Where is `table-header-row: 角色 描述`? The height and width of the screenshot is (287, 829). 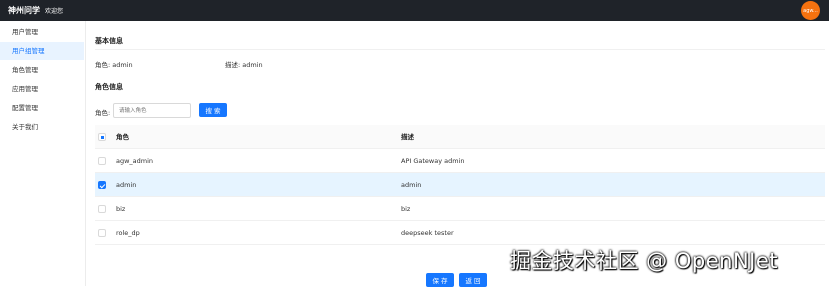
table-header-row: 角色 描述 is located at coordinates (460, 137).